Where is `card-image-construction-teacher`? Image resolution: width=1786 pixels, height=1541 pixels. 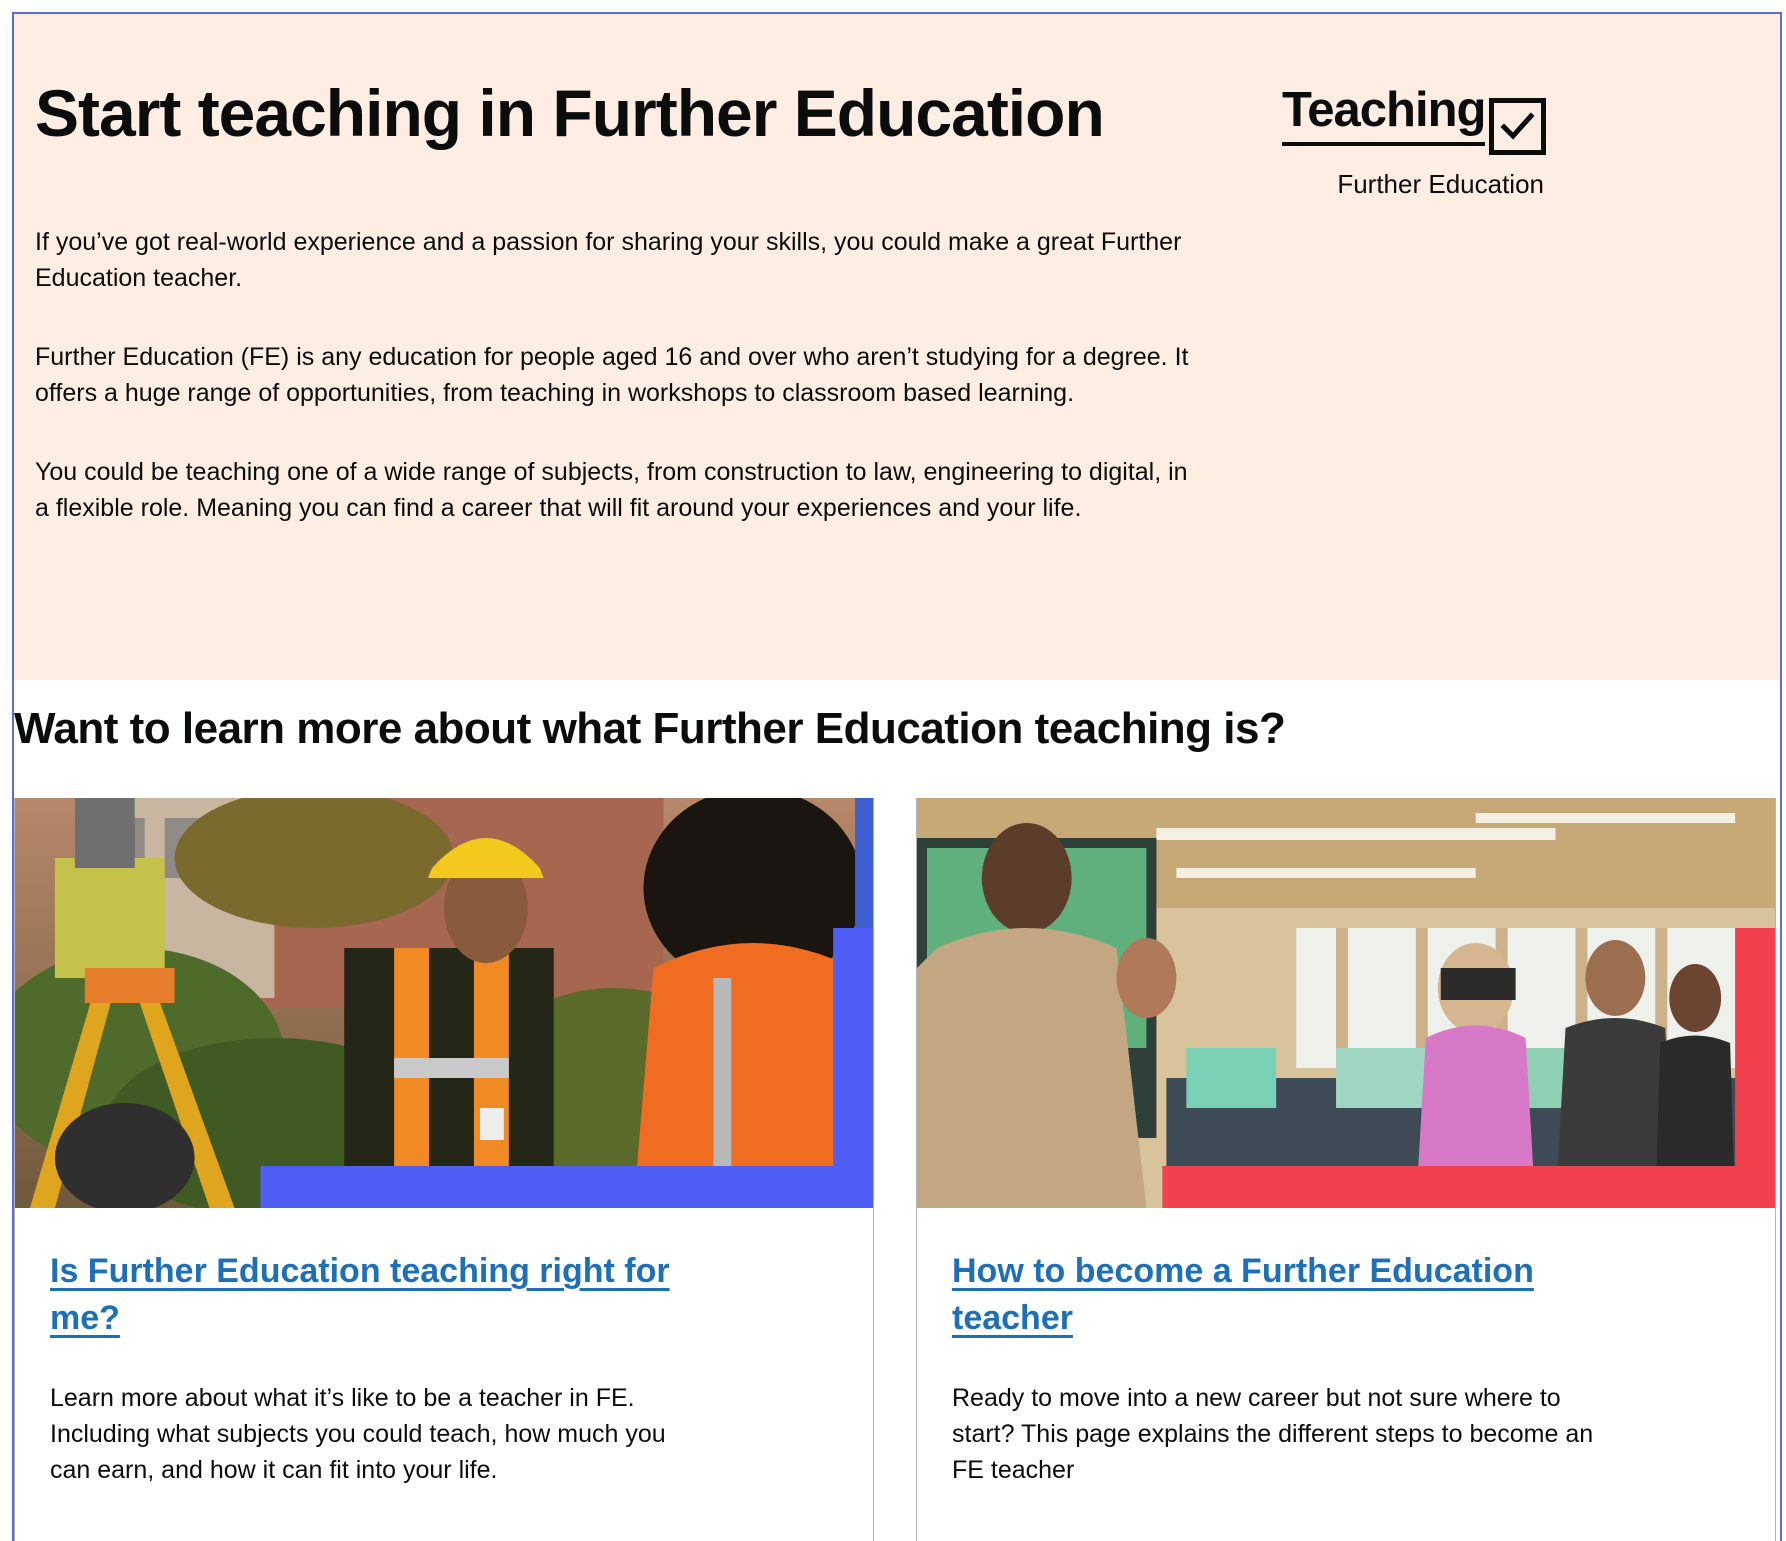 card-image-construction-teacher is located at coordinates (444, 1003).